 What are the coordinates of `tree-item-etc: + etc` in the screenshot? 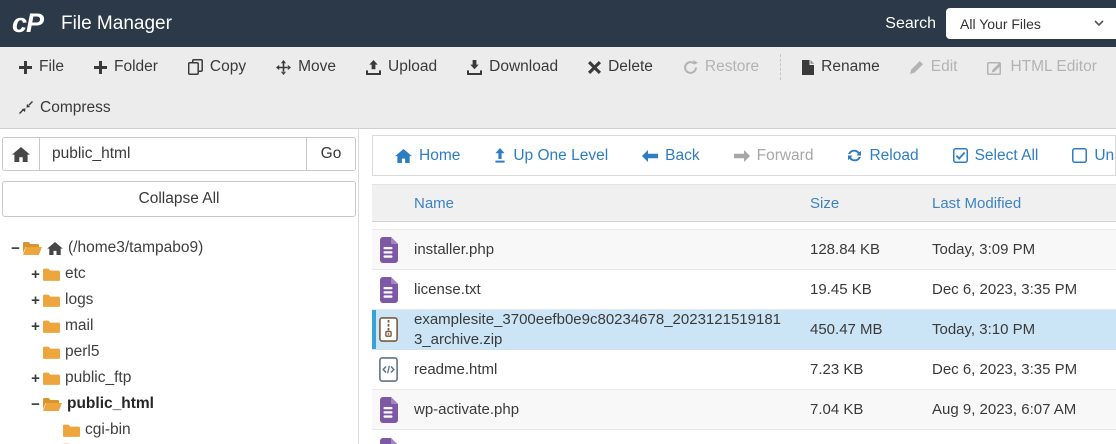 It's located at (179, 274).